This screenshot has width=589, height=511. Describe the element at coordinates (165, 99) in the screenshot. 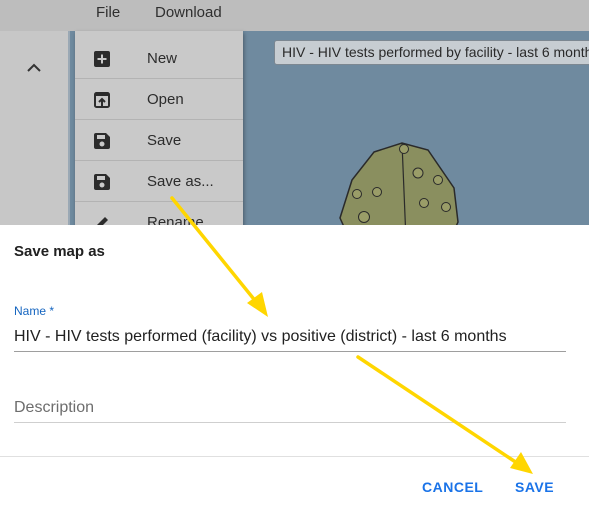

I see `menu-item-label: Open` at that location.